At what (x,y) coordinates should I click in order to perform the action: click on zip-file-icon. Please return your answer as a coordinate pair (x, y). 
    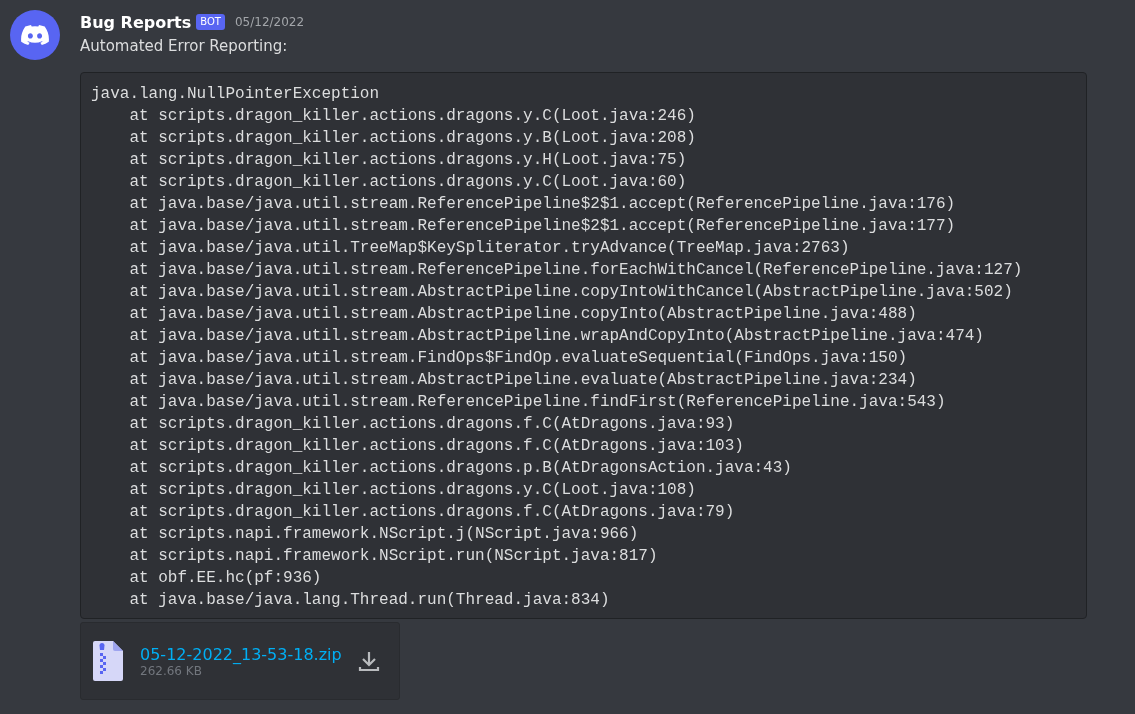
    Looking at the image, I should click on (108, 661).